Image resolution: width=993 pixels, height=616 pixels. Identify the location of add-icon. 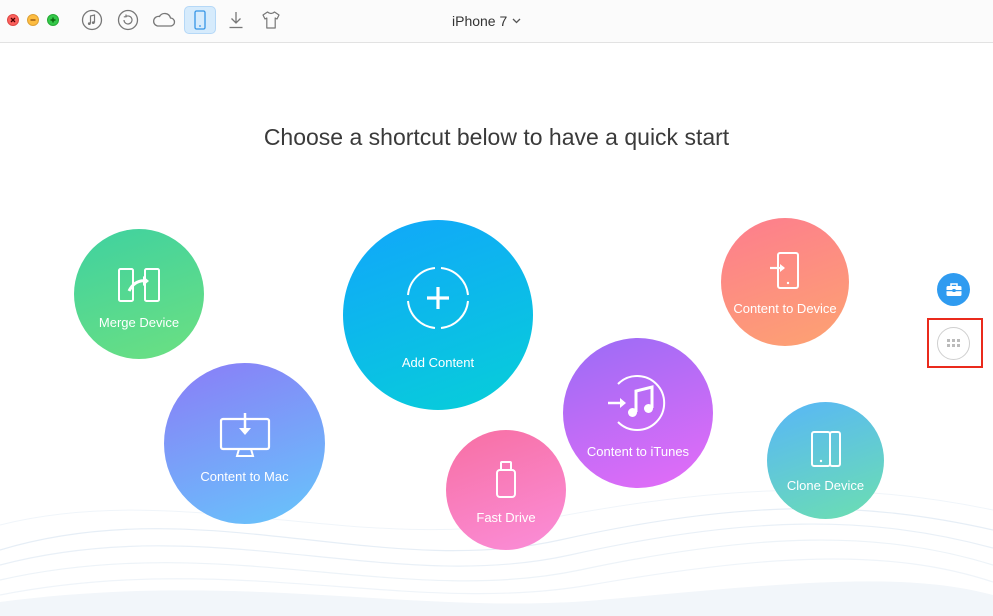
(438, 297).